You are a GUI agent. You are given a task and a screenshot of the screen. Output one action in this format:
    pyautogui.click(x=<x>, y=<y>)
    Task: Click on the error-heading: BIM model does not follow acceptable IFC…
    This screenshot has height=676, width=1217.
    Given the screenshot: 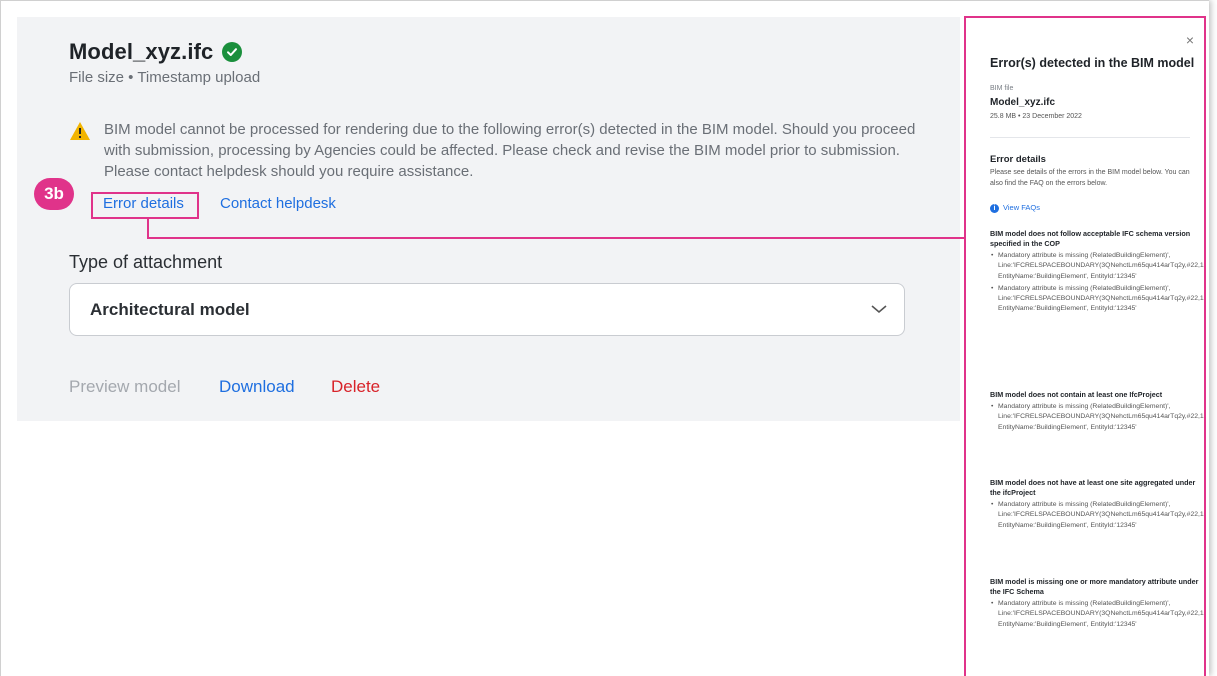 What is the action you would take?
    pyautogui.click(x=1090, y=238)
    